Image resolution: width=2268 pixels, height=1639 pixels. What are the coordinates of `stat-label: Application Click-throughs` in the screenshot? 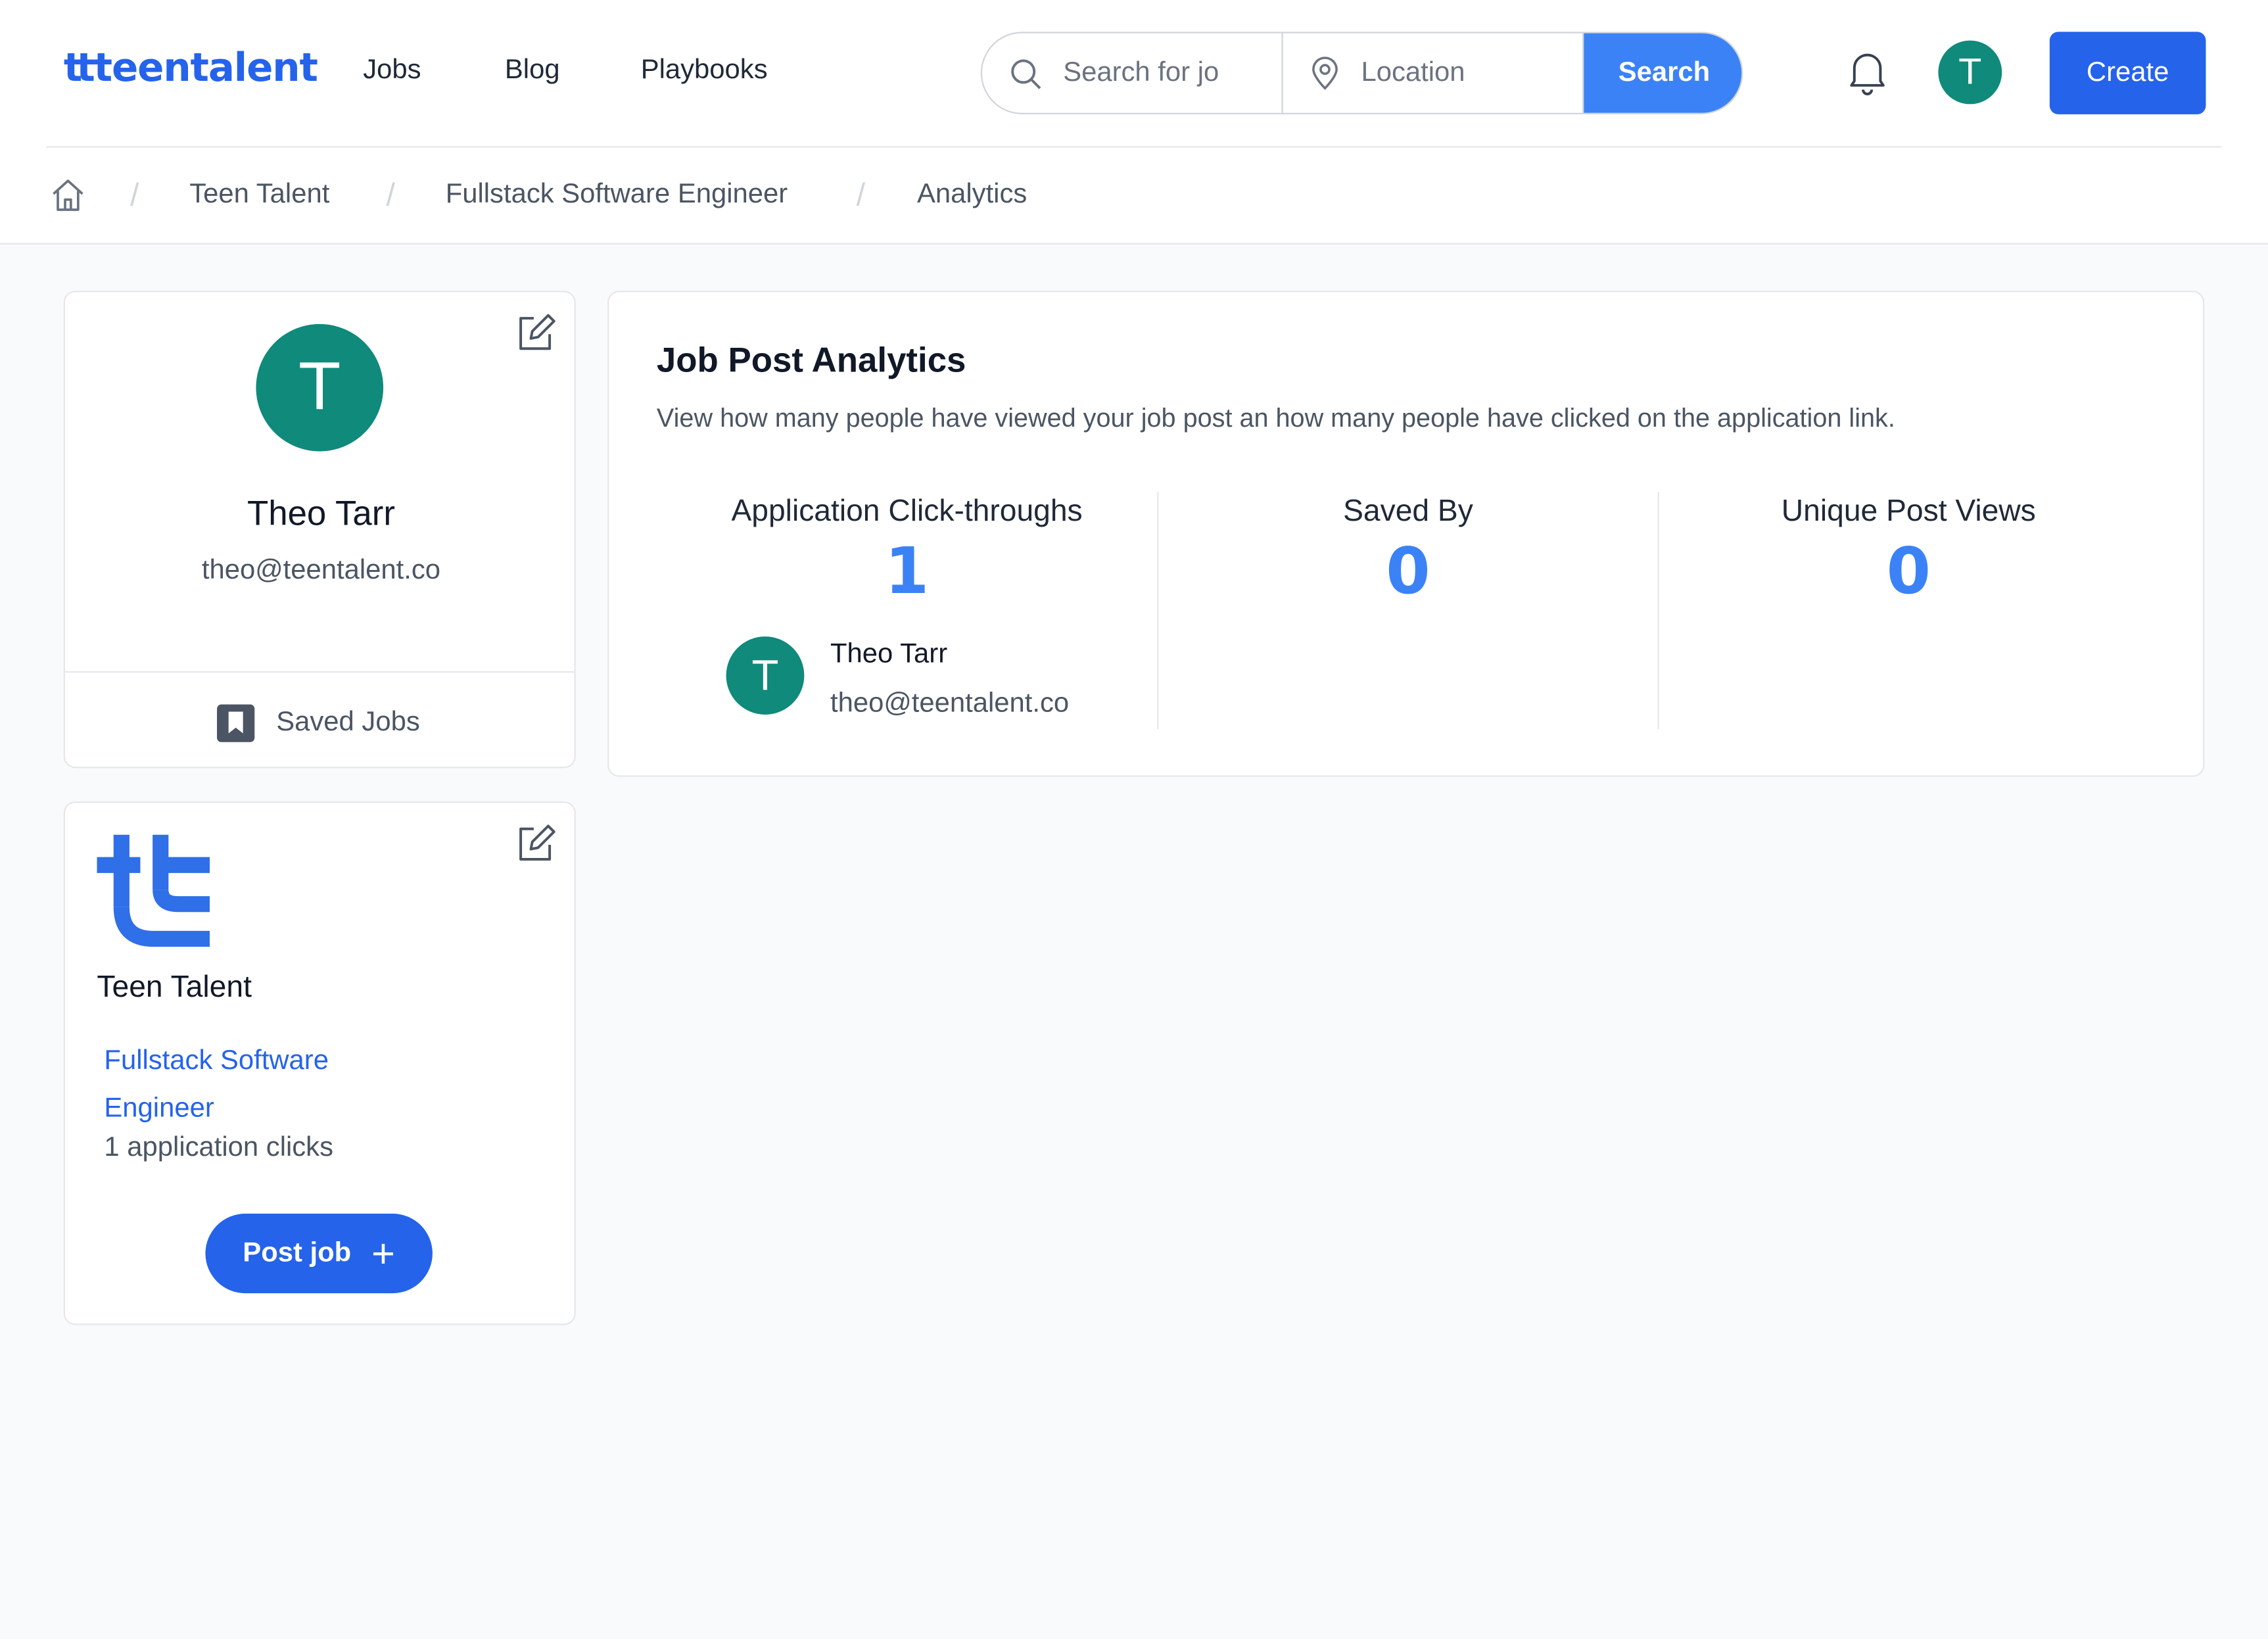 It's located at (907, 511).